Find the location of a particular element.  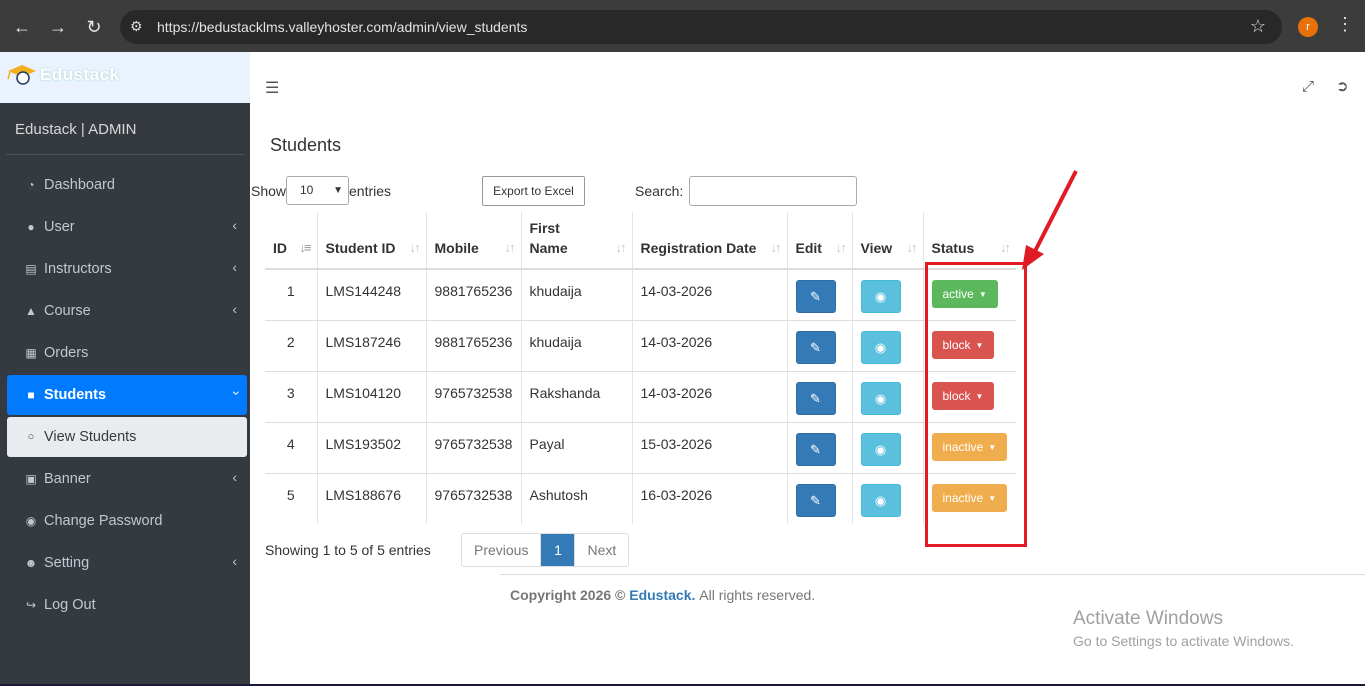

col-header-student-id: Student ID ↓↑ is located at coordinates (372, 241).